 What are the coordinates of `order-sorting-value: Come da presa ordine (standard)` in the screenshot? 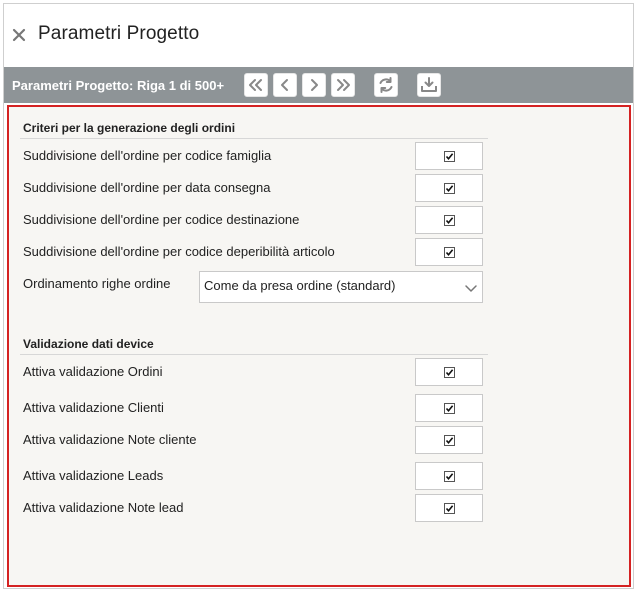 It's located at (300, 285).